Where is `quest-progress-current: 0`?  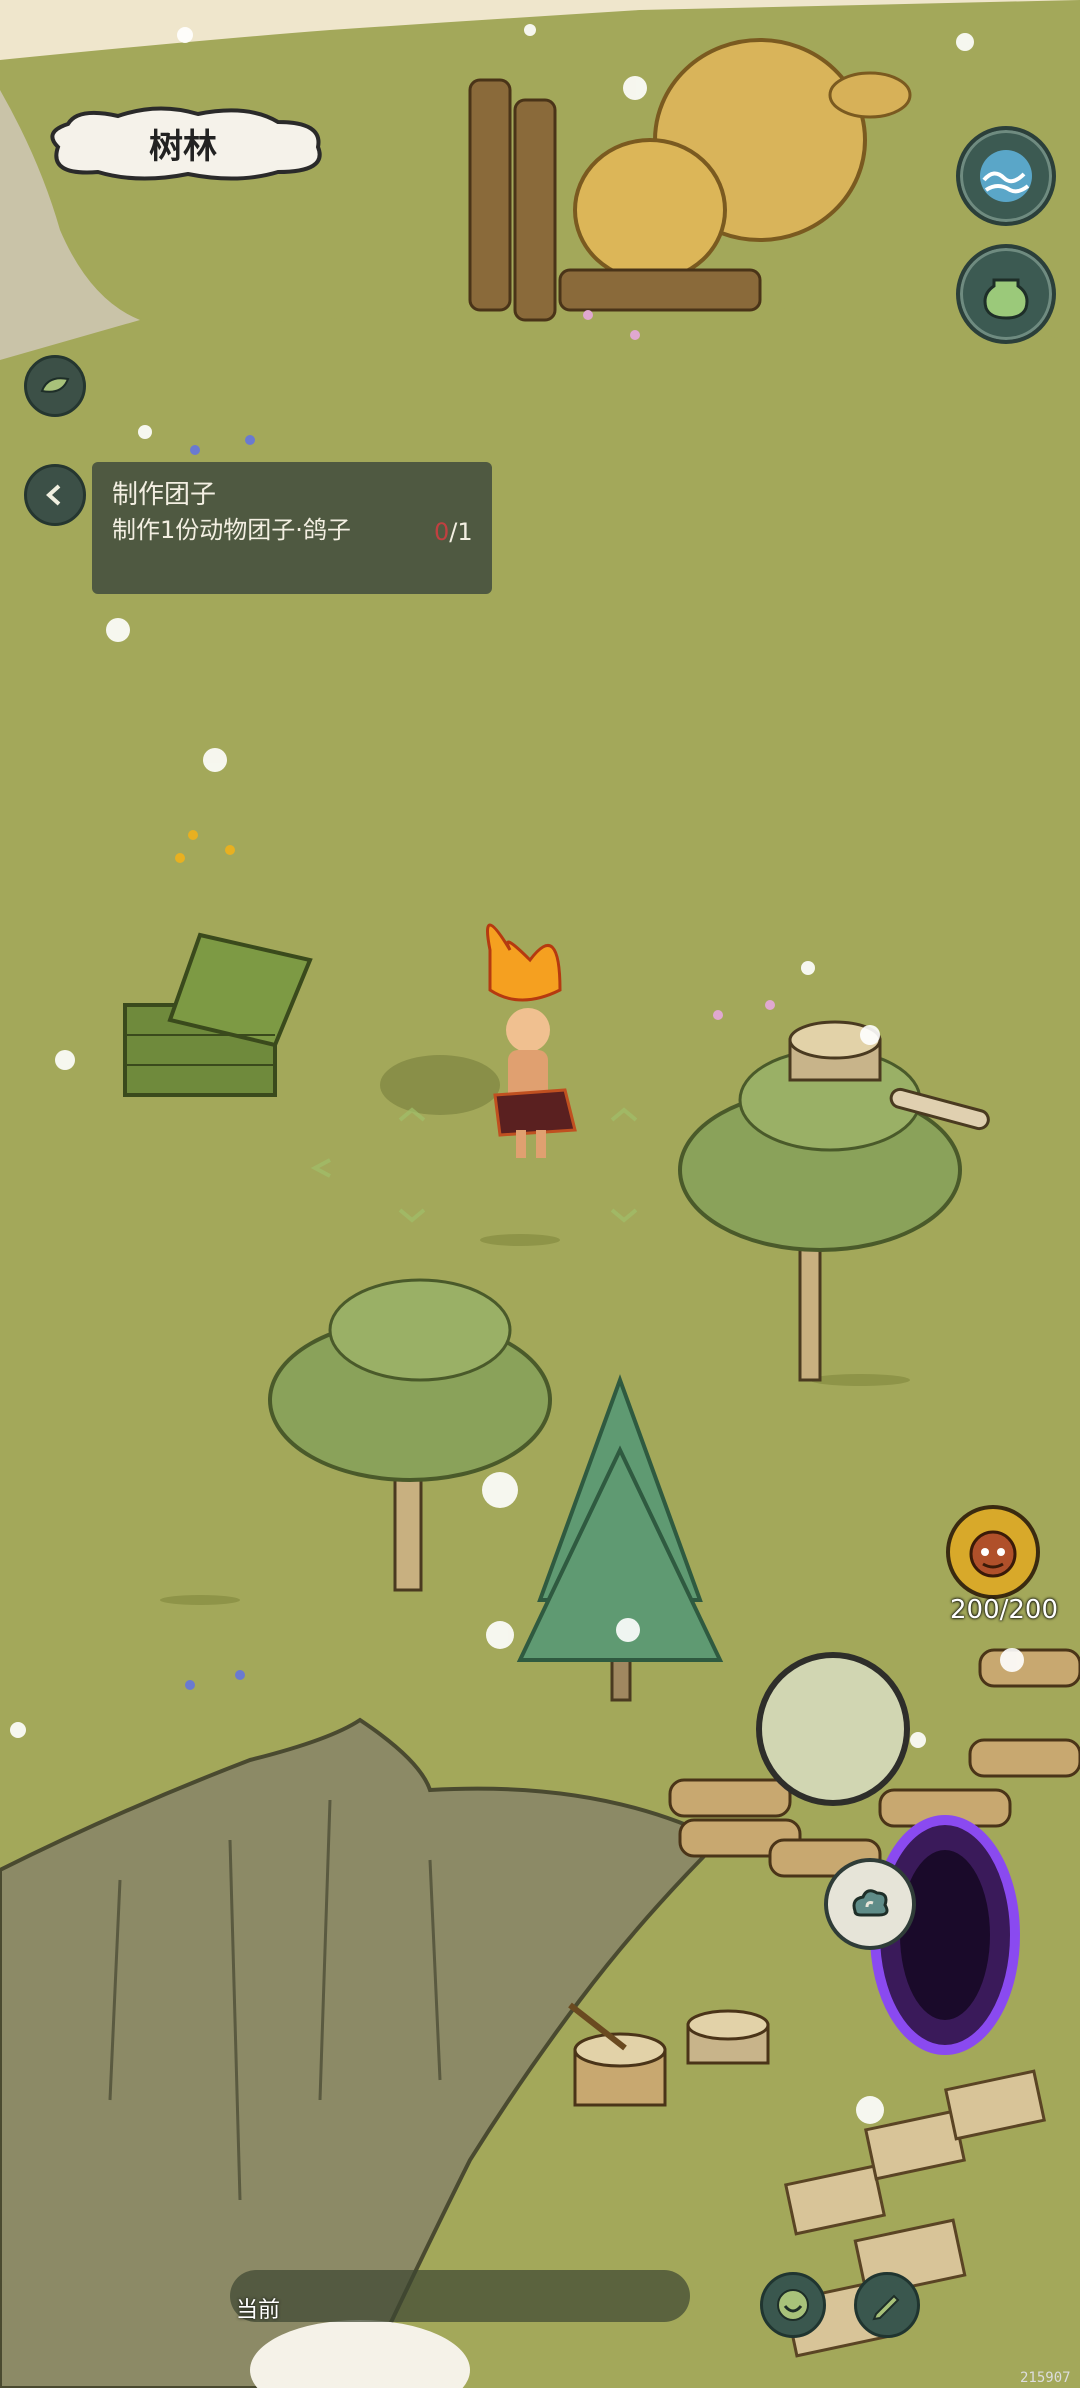
quest-progress-current: 0 is located at coordinates (442, 532).